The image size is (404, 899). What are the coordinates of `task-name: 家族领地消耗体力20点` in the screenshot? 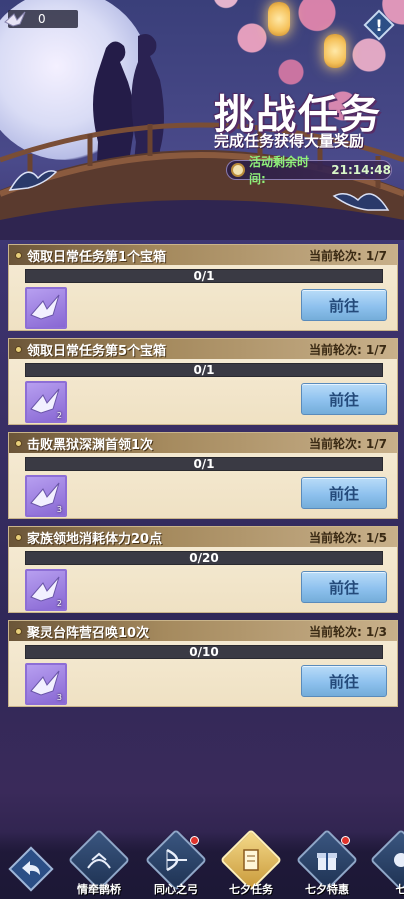 It's located at (95, 539).